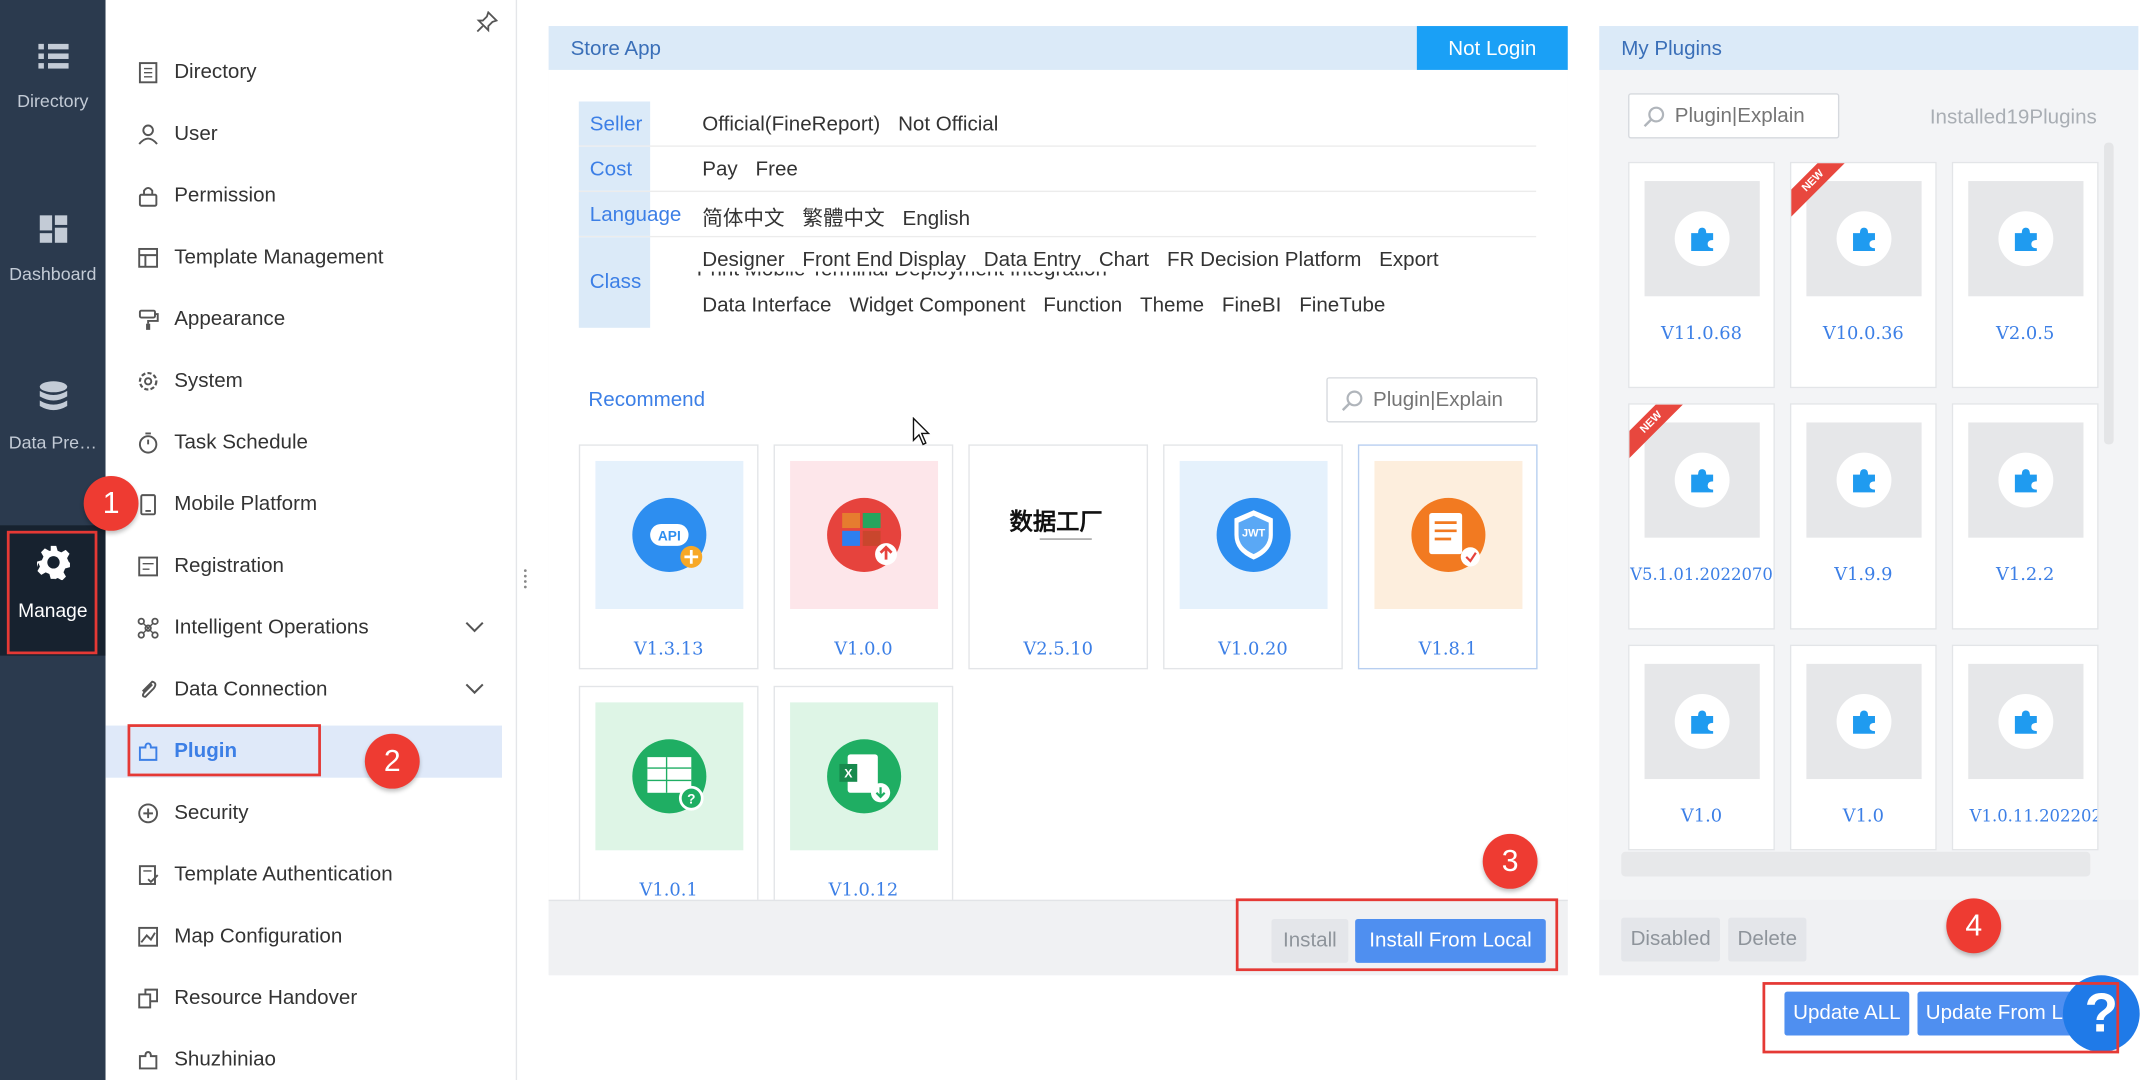 This screenshot has height=1080, width=2141. Describe the element at coordinates (2025, 239) in the screenshot. I see `puzzle-piece-icon` at that location.